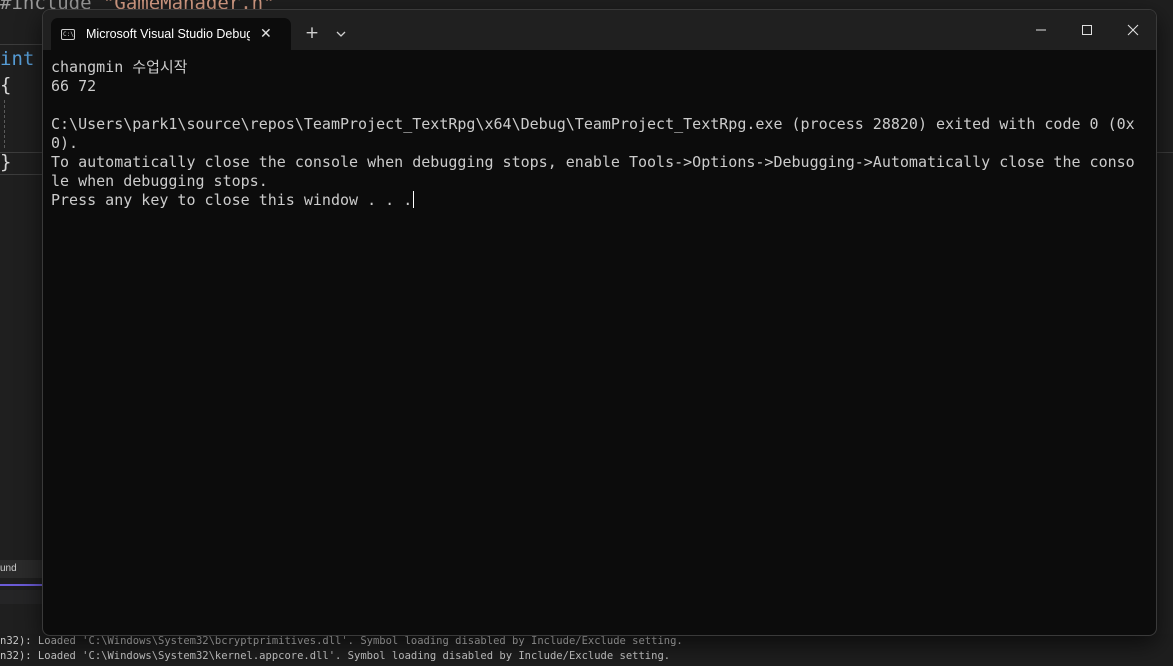 The image size is (1173, 666). Describe the element at coordinates (414, 199) in the screenshot. I see `text-cursor` at that location.